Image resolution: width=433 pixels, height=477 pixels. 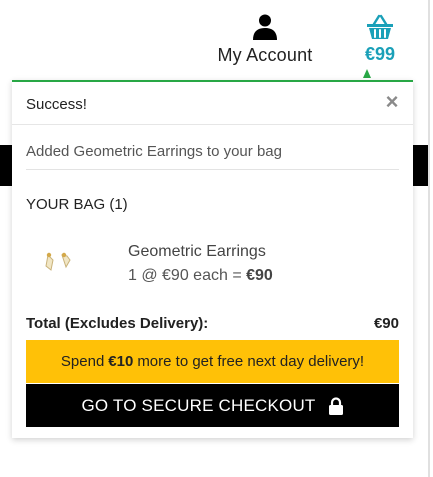 I want to click on checkout-label: GO TO SECURE CHECKOUT, so click(x=198, y=405).